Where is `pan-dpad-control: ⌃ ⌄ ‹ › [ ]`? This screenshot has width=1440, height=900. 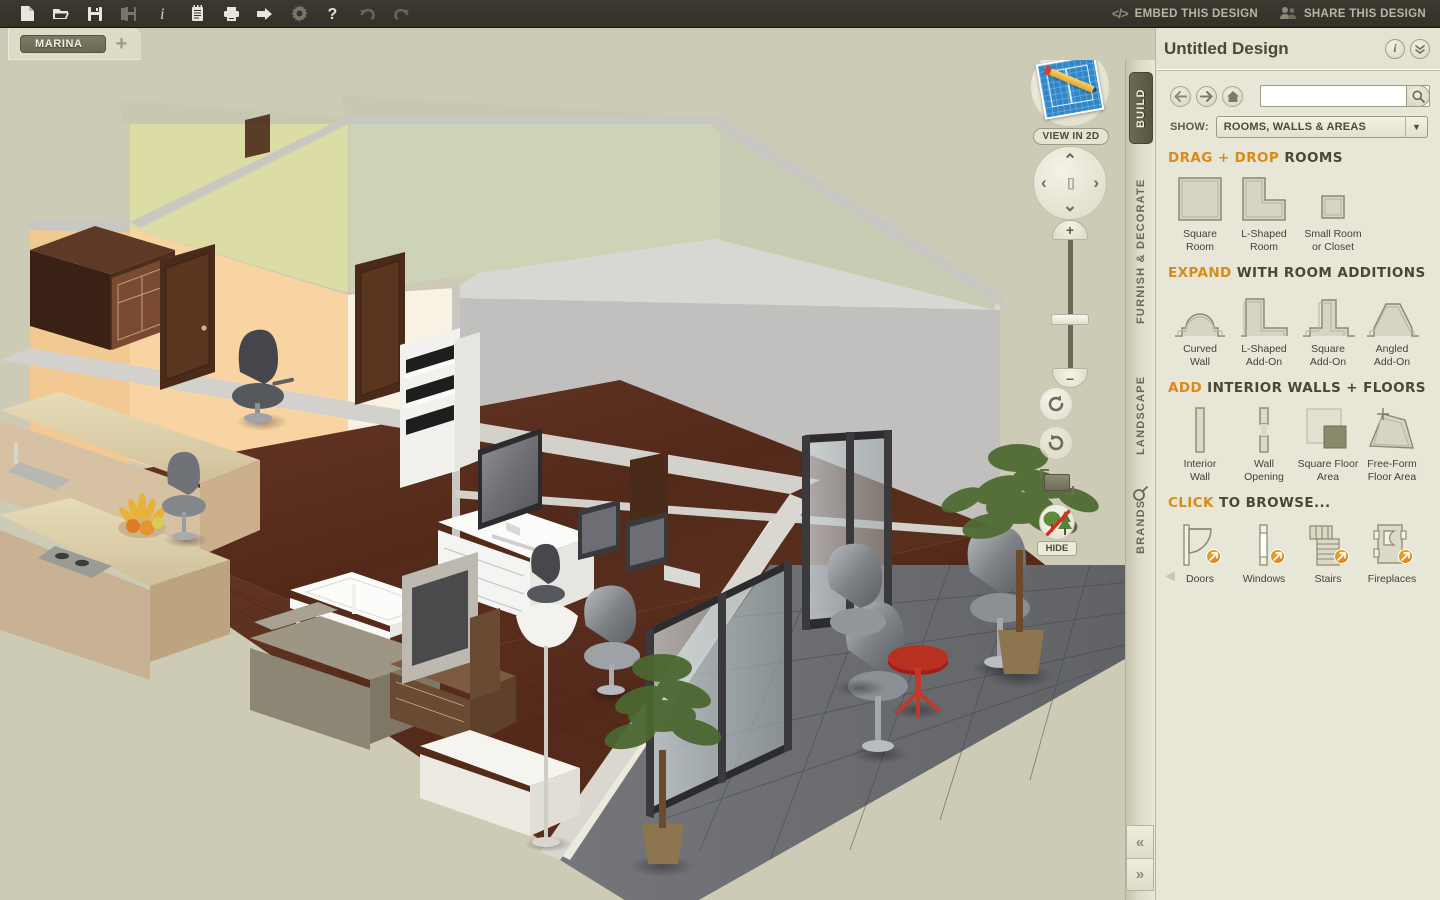 pan-dpad-control: ⌃ ⌄ ‹ › [ ] is located at coordinates (1070, 183).